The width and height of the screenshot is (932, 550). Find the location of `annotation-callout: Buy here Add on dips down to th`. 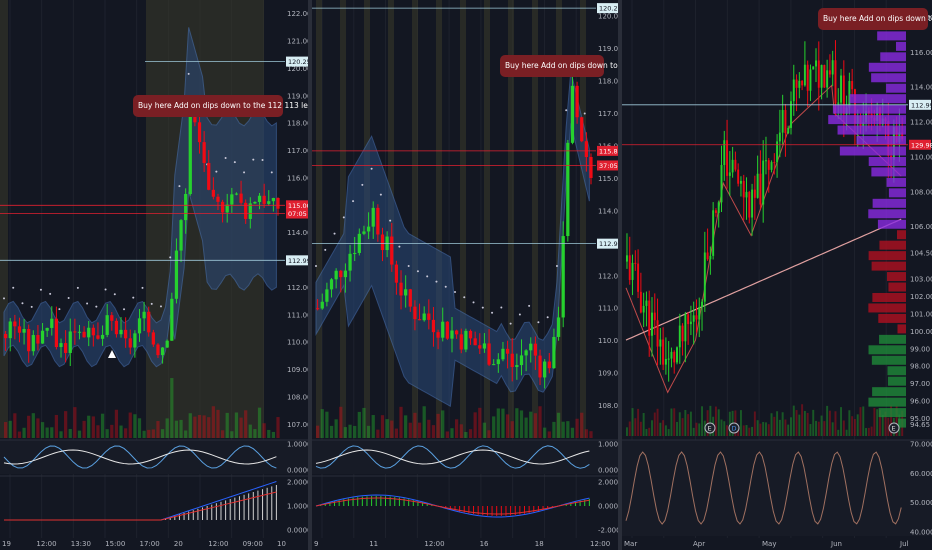

annotation-callout: Buy here Add on dips down to th is located at coordinates (875, 19).